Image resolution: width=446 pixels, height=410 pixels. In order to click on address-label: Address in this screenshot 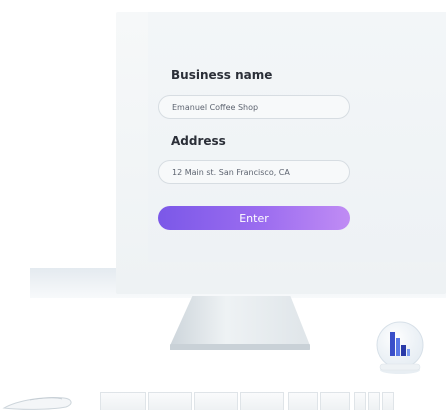, I will do `click(198, 141)`.